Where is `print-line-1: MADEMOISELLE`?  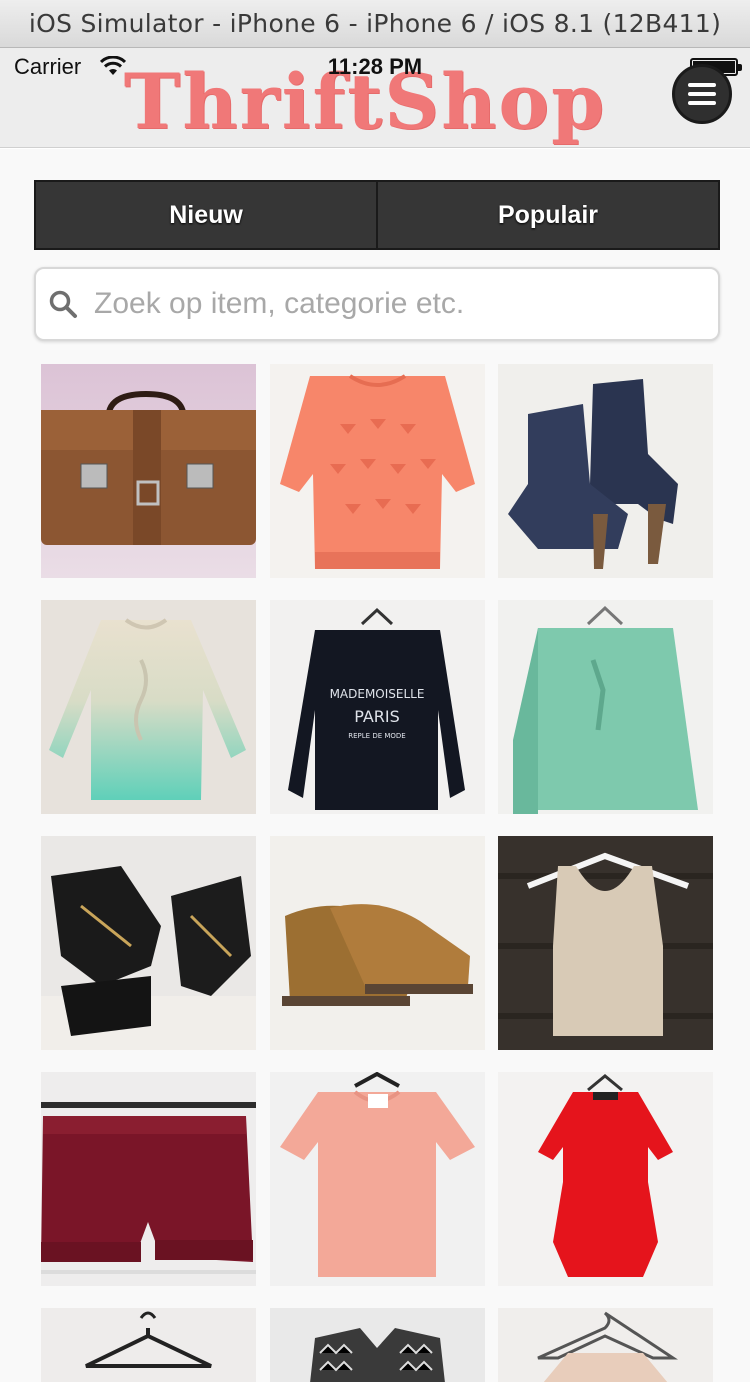
print-line-1: MADEMOISELLE is located at coordinates (377, 694).